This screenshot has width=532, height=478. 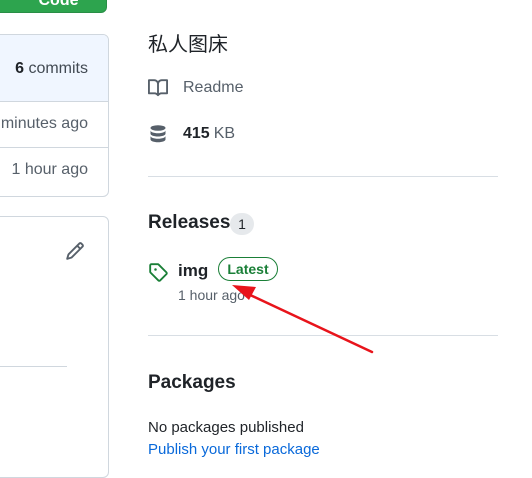 What do you see at coordinates (213, 87) in the screenshot?
I see `readme-label: Readme` at bounding box center [213, 87].